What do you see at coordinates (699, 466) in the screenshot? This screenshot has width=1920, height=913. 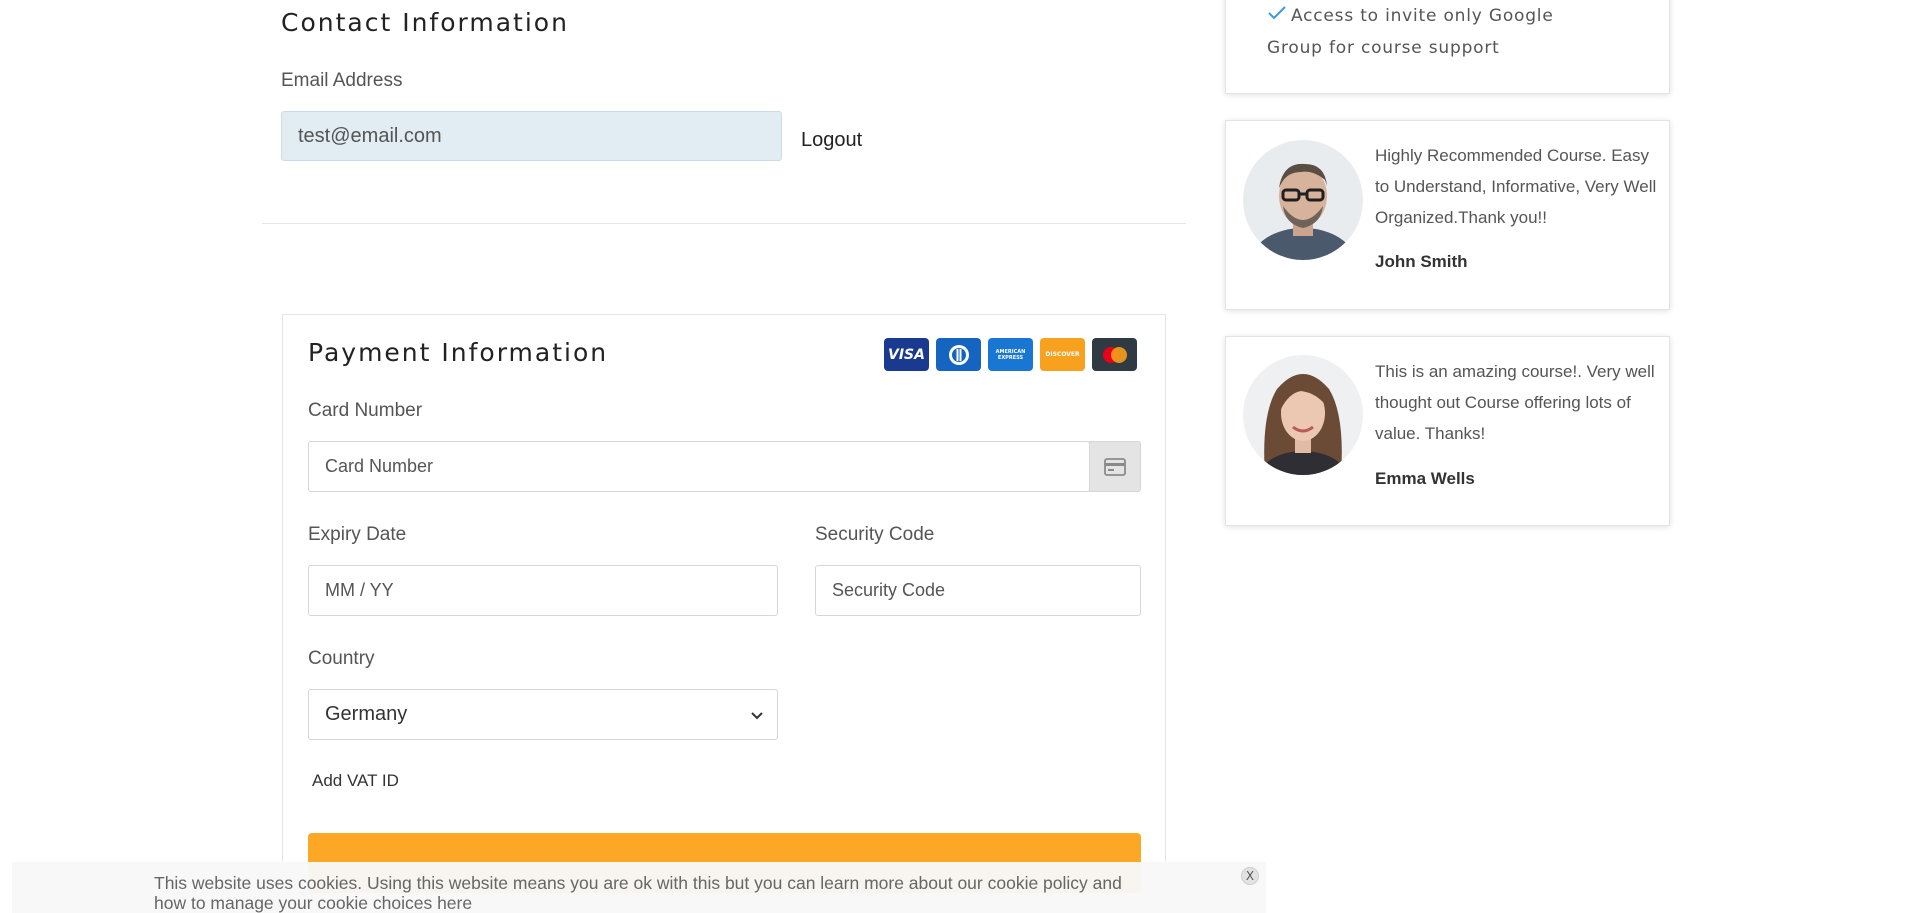 I see `card-number-input` at bounding box center [699, 466].